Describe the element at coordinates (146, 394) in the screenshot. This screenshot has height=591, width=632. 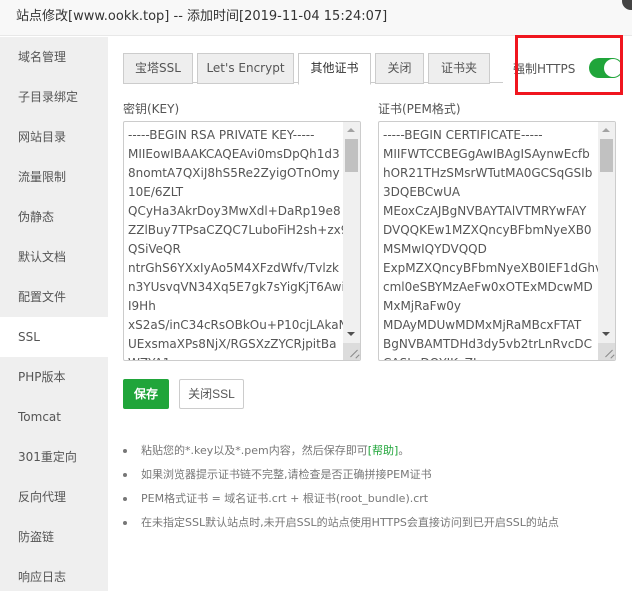
I see `save-button: 保存` at that location.